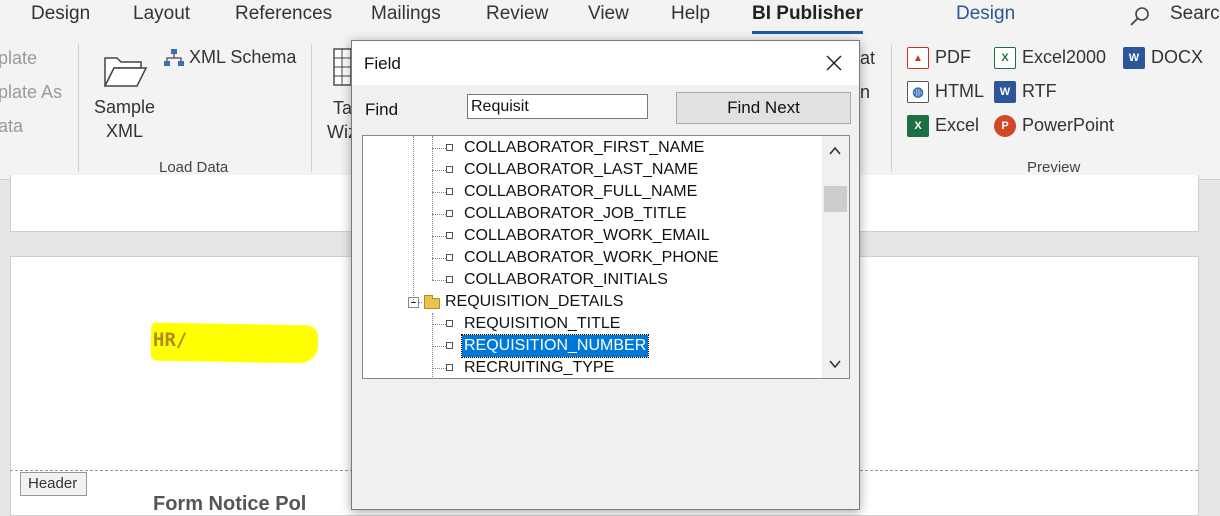 This screenshot has width=1220, height=516. What do you see at coordinates (1005, 126) in the screenshot?
I see `powerpoint-icon: P` at bounding box center [1005, 126].